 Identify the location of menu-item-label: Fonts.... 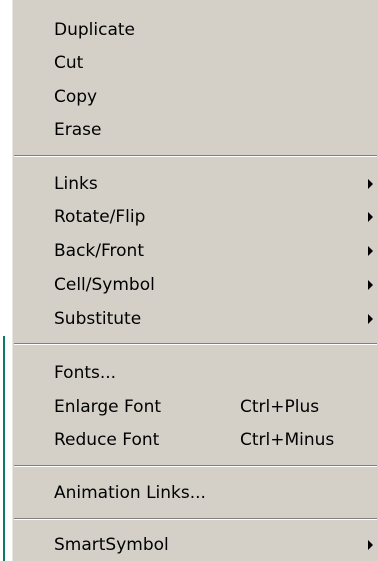
(85, 373).